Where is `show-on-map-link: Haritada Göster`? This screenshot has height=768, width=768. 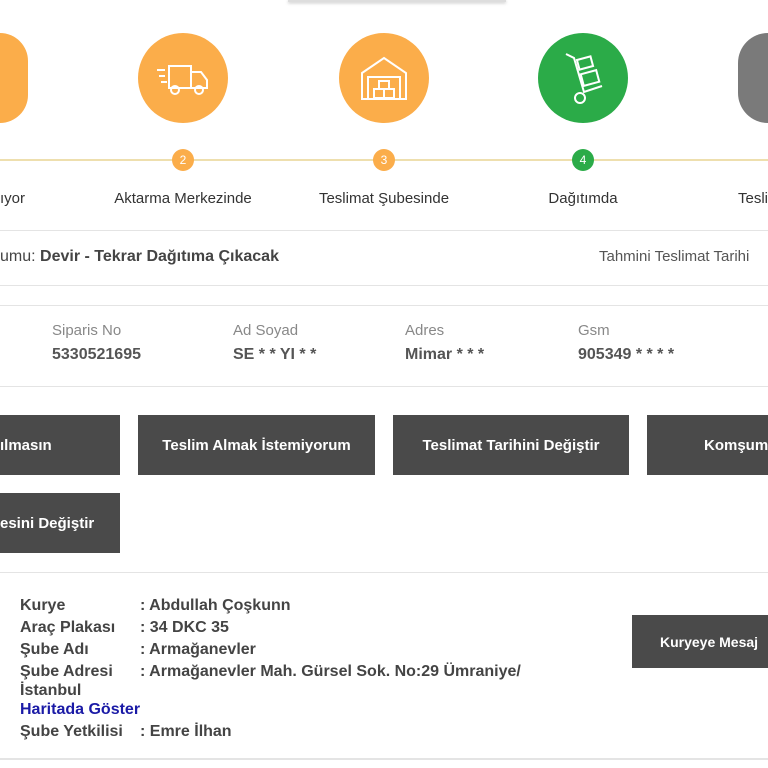 show-on-map-link: Haritada Göster is located at coordinates (270, 710).